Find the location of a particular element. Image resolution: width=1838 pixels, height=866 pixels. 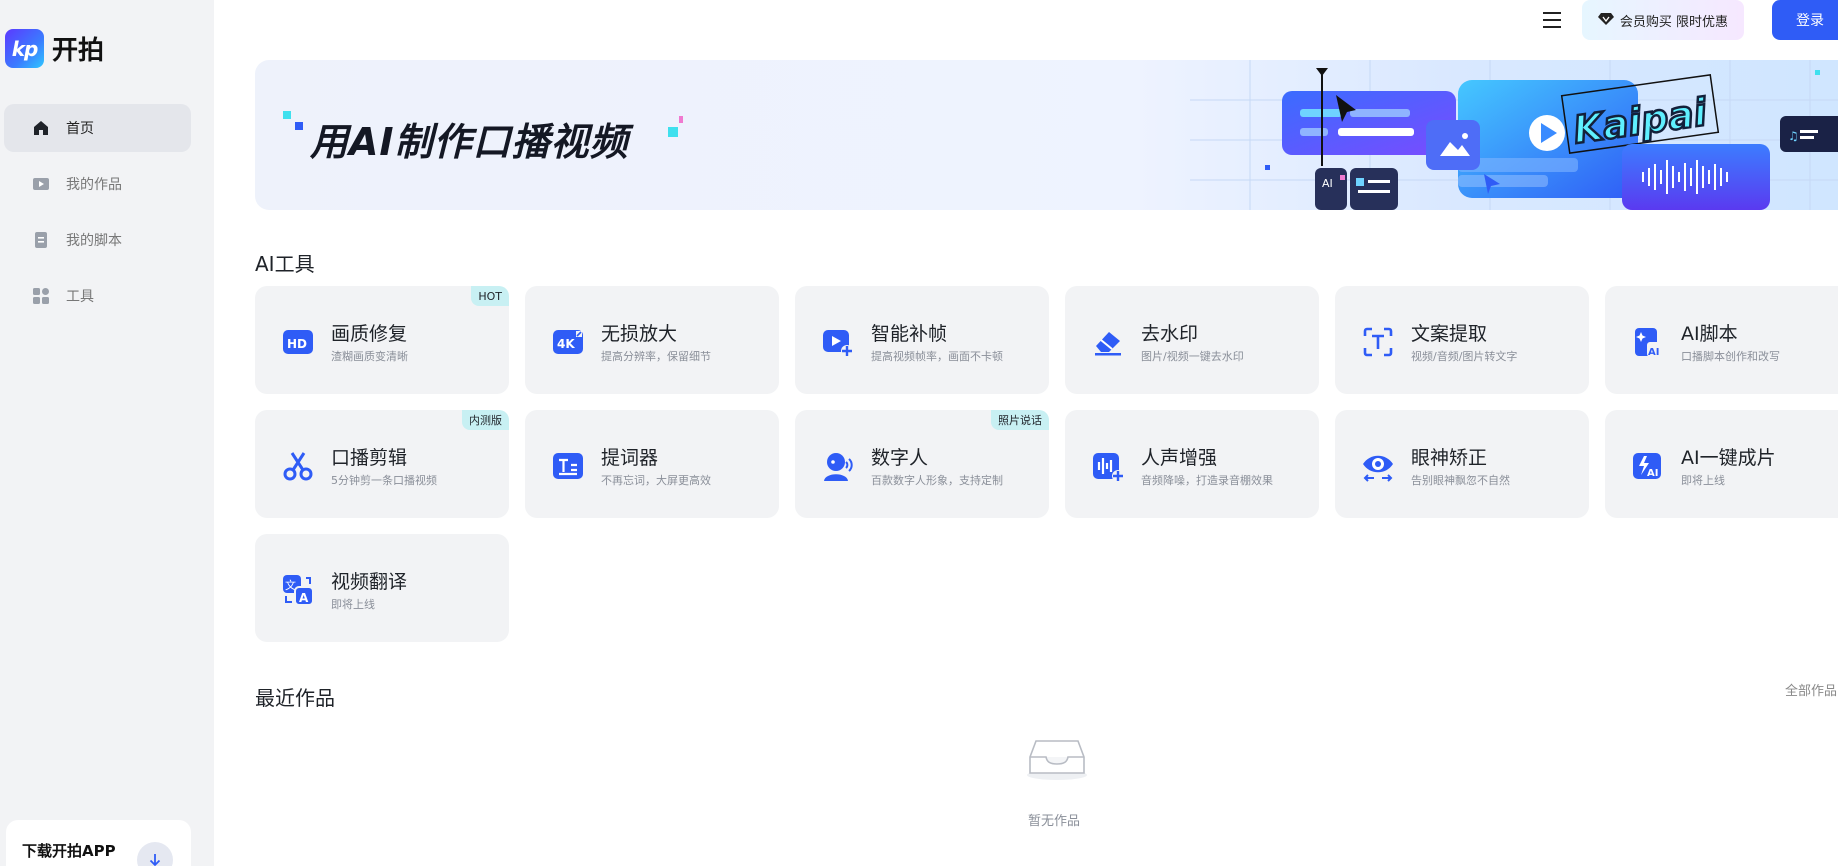

frame-icon is located at coordinates (838, 343).